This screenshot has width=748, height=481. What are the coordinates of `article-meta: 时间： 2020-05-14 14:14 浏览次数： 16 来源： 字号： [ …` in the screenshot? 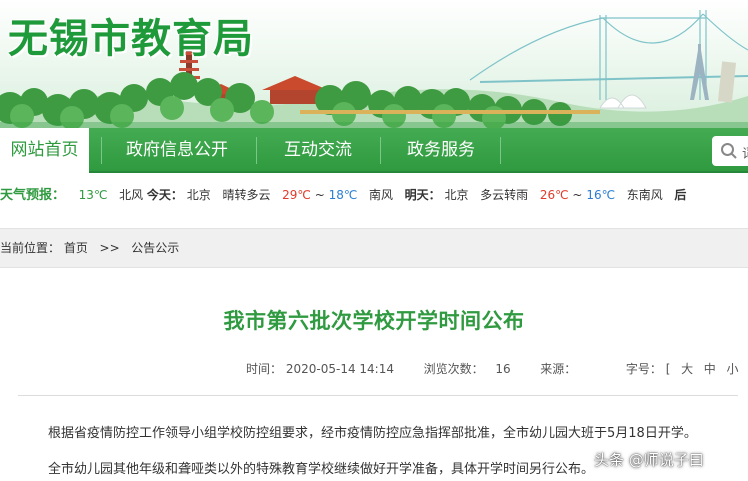 It's located at (497, 368).